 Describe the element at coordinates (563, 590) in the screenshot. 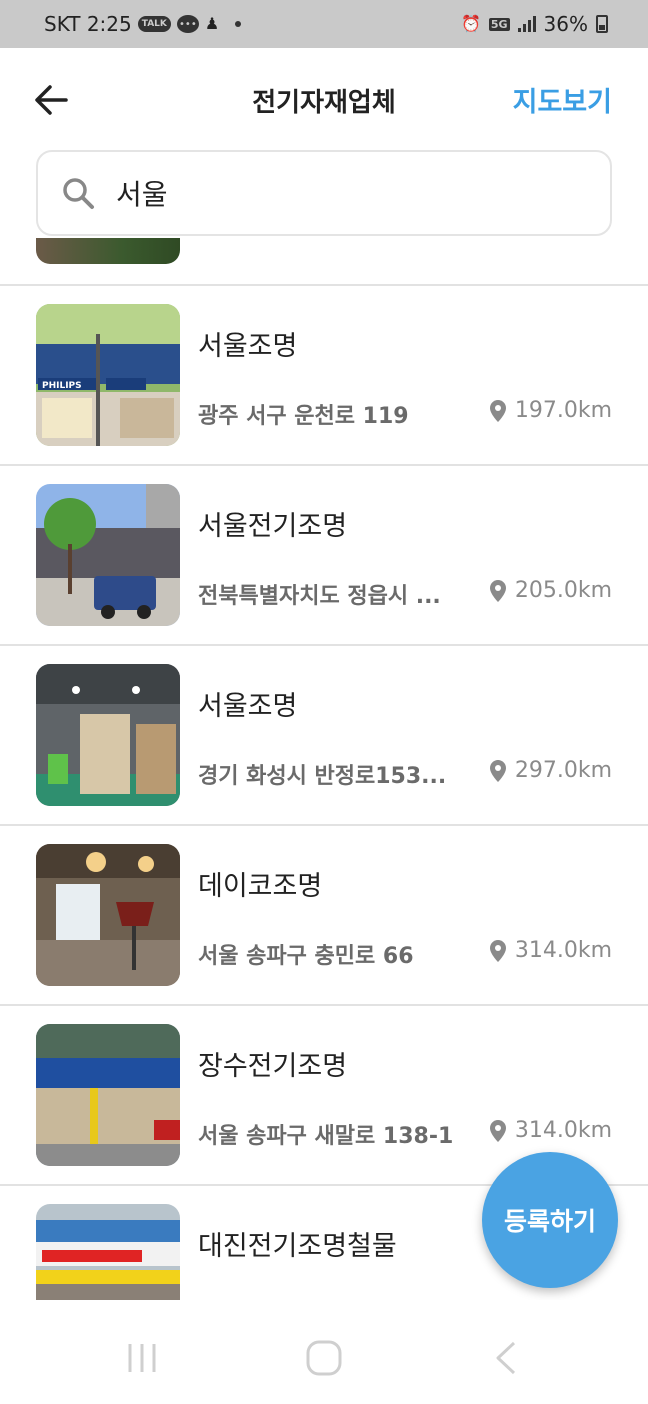

I see `distance-value: 205.0km` at that location.